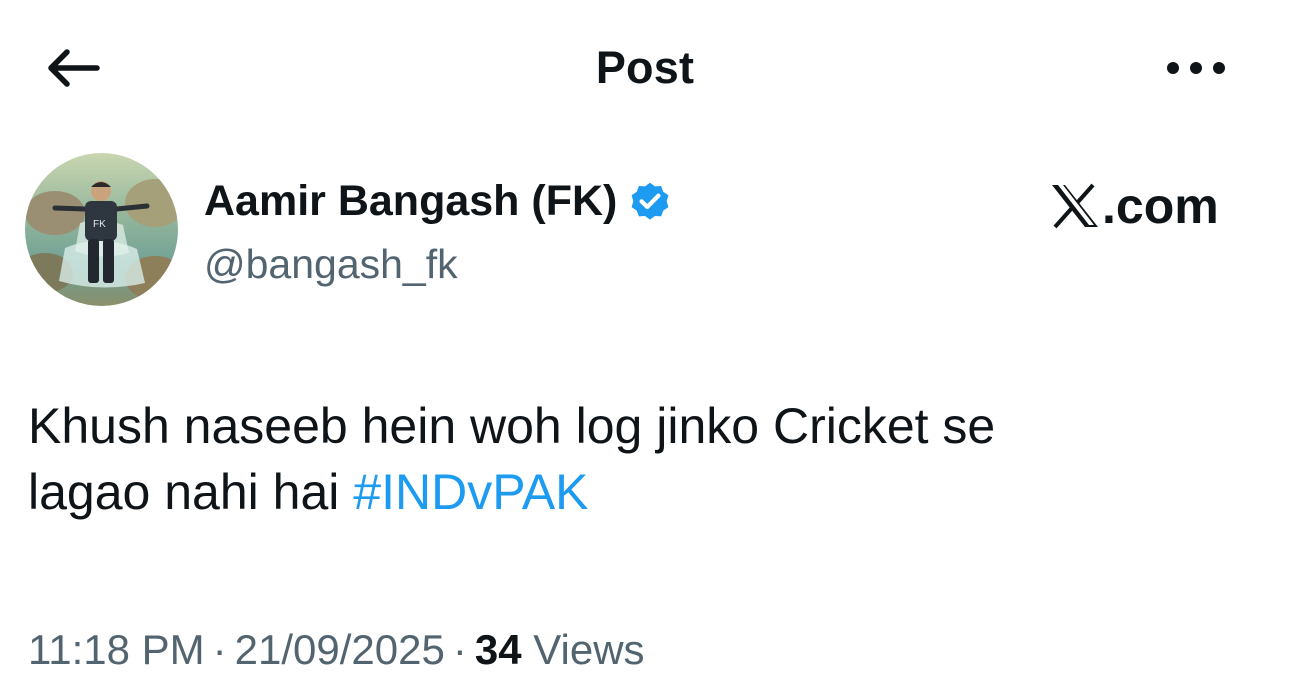 This screenshot has height=697, width=1290. I want to click on avatar: FK, so click(101, 229).